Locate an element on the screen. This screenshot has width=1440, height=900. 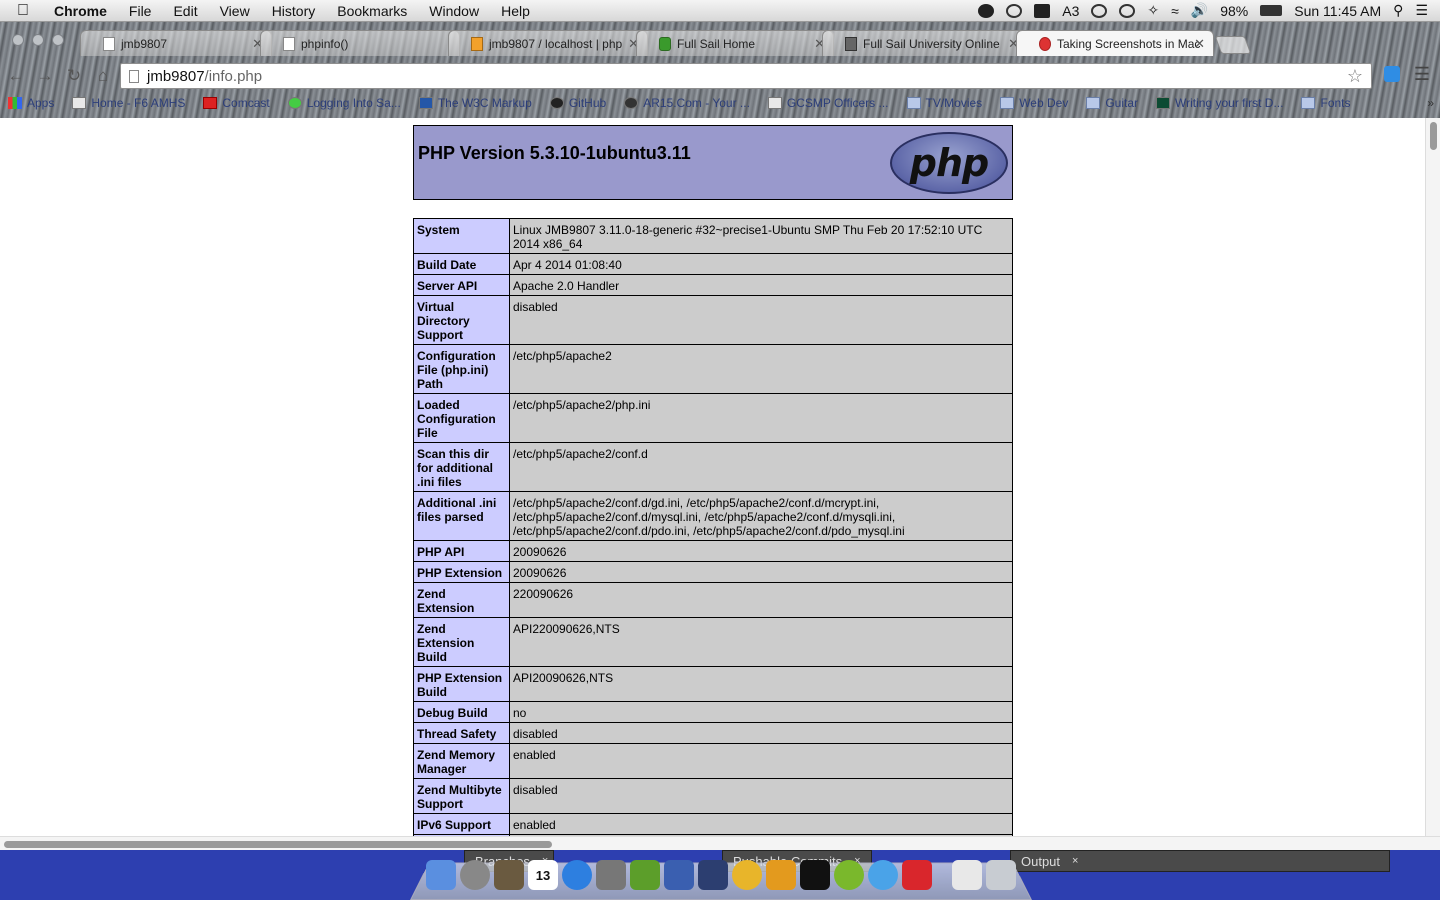
bookmark-folder-guitar: Guitar is located at coordinates (1112, 103).